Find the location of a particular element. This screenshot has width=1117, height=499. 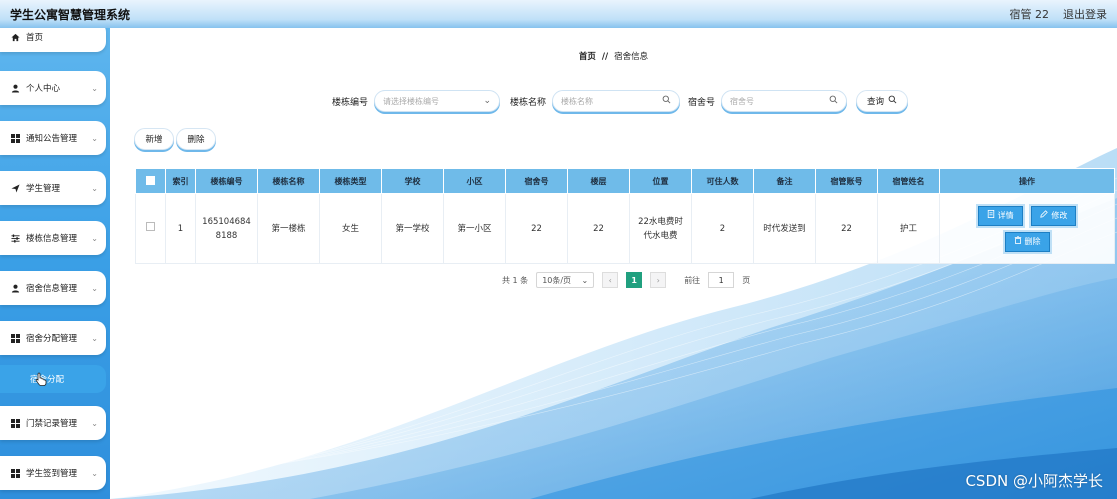

query-button: 查询 is located at coordinates (882, 101).